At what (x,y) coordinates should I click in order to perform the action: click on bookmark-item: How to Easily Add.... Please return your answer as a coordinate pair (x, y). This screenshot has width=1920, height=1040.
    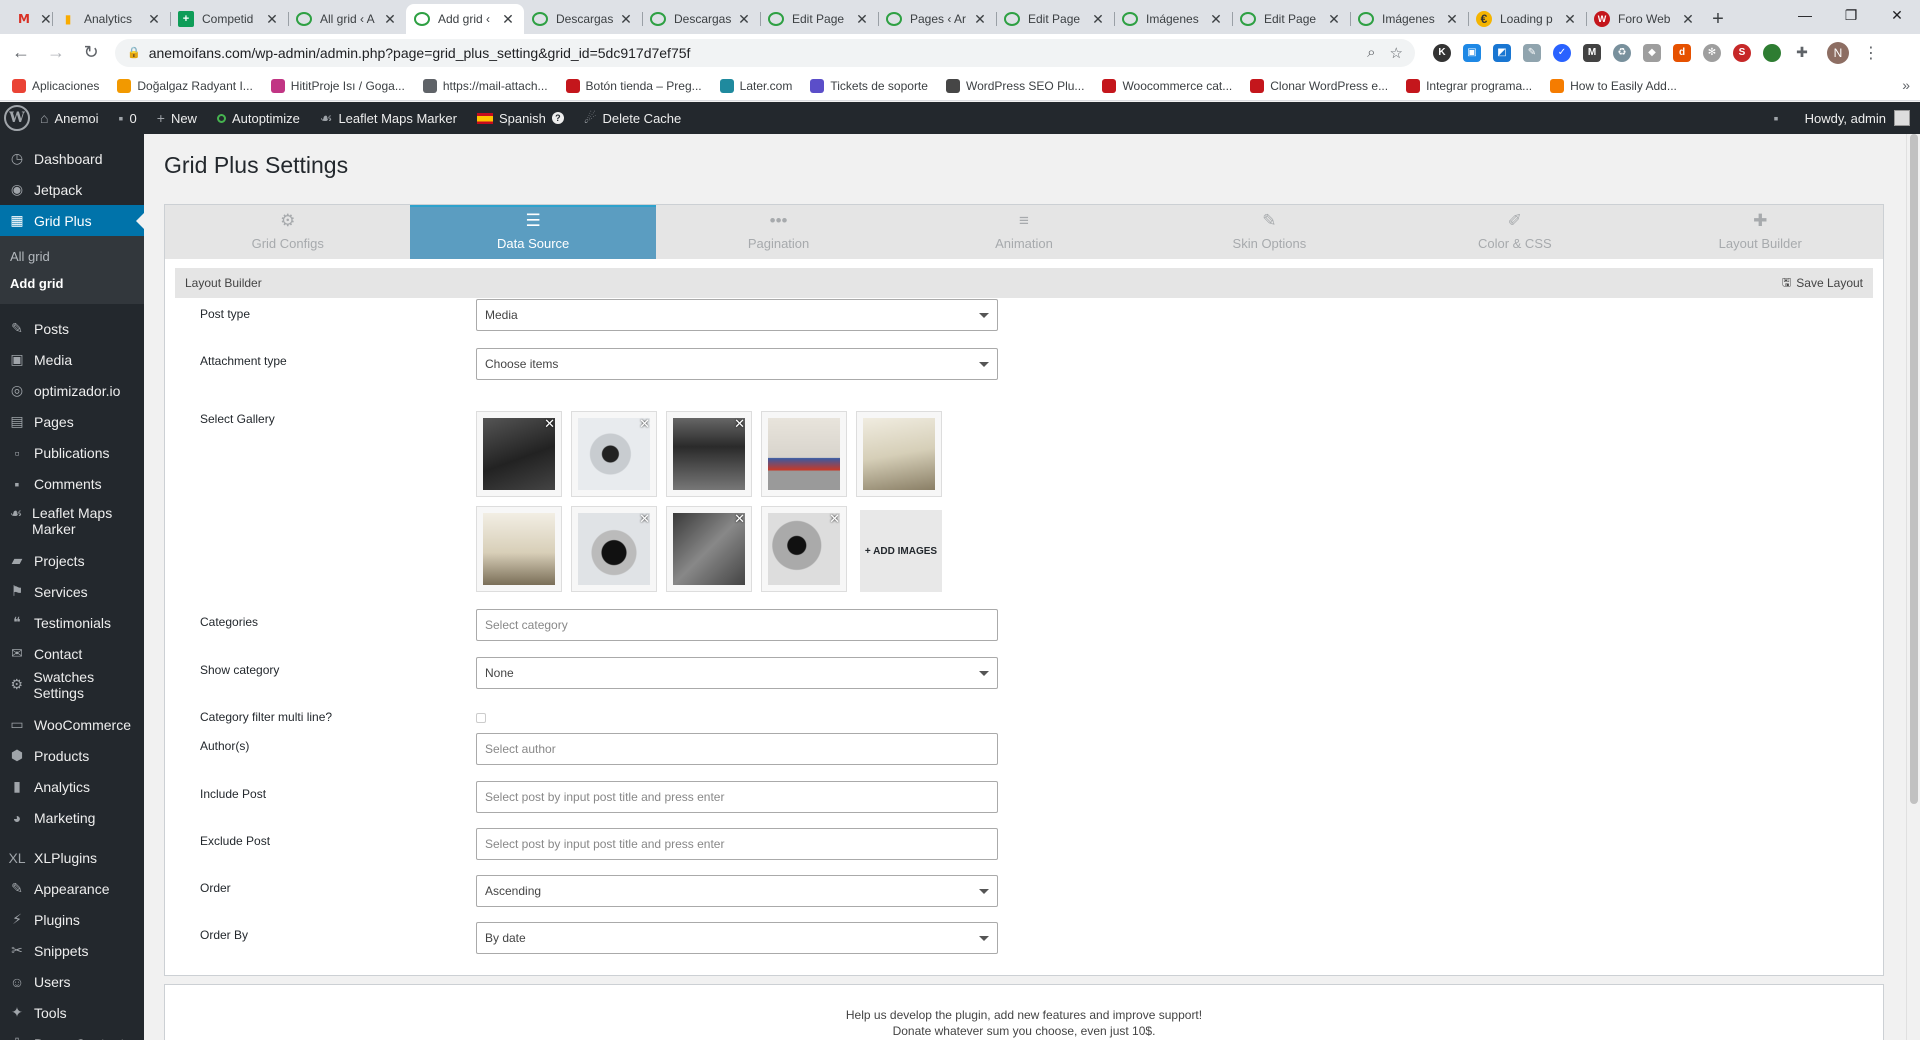
    Looking at the image, I should click on (1613, 85).